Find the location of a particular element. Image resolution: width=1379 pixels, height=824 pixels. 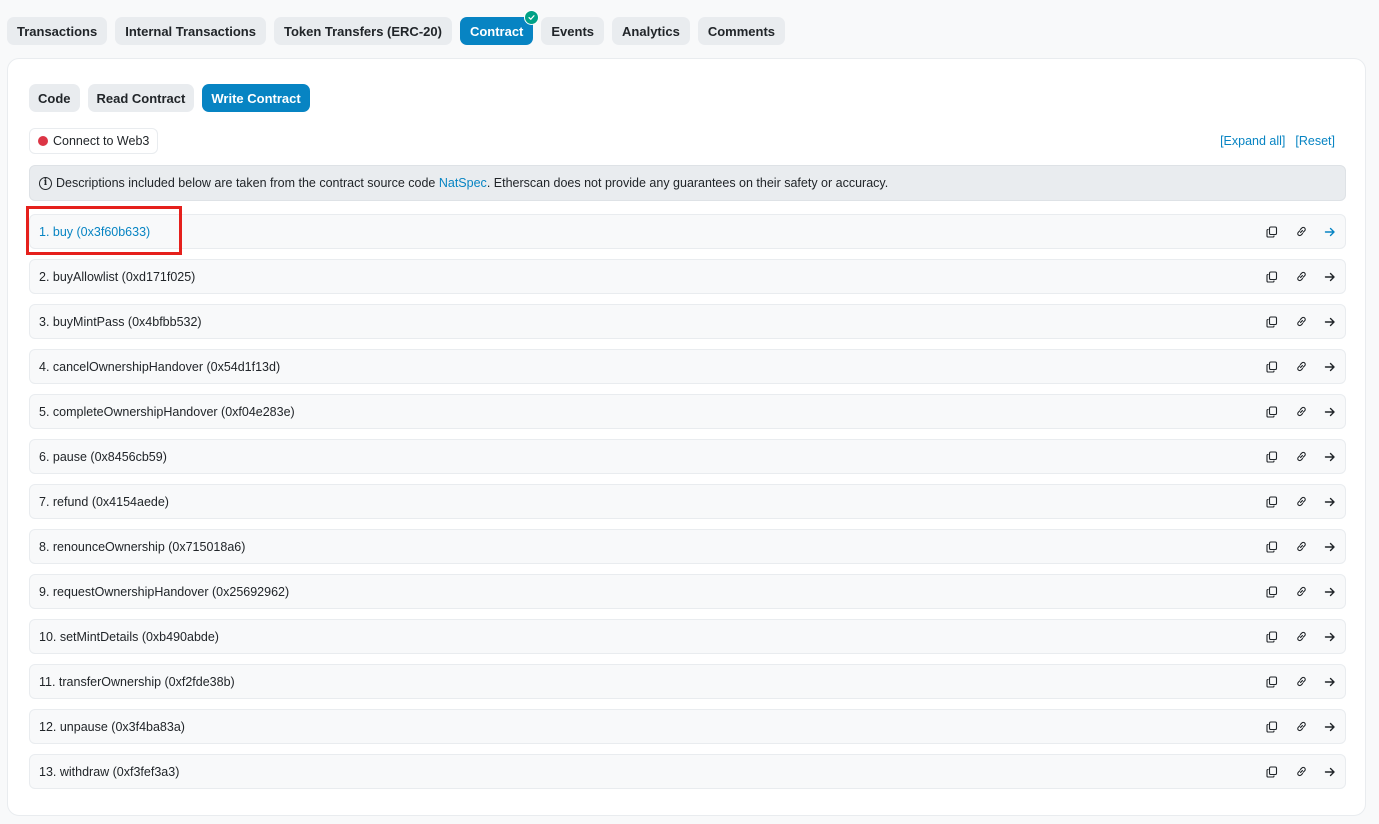

function-label: 8. renounceOwnership (0x715018a6) is located at coordinates (142, 546).